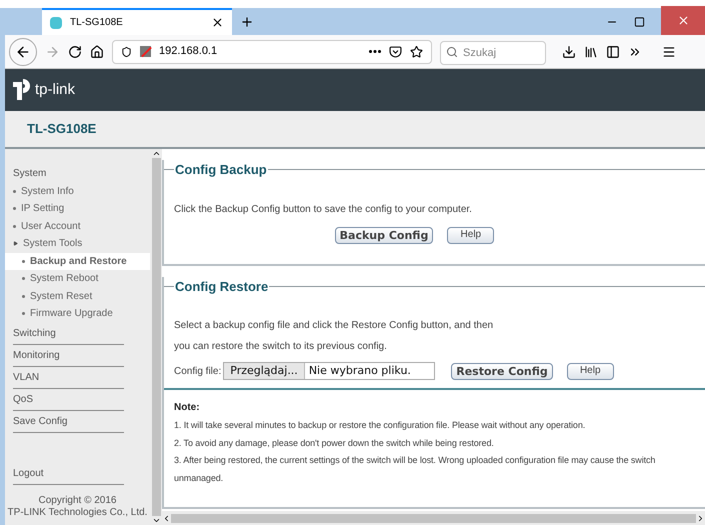 The height and width of the screenshot is (525, 705). I want to click on file-input: Przeglądaj... Nie wybrano pliku., so click(329, 371).